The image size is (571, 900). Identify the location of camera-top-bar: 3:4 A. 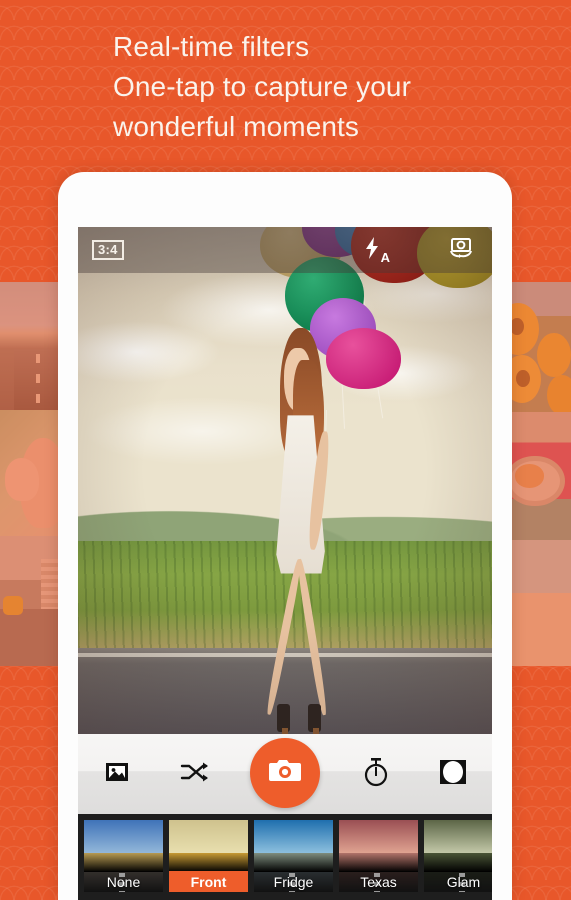
(285, 250).